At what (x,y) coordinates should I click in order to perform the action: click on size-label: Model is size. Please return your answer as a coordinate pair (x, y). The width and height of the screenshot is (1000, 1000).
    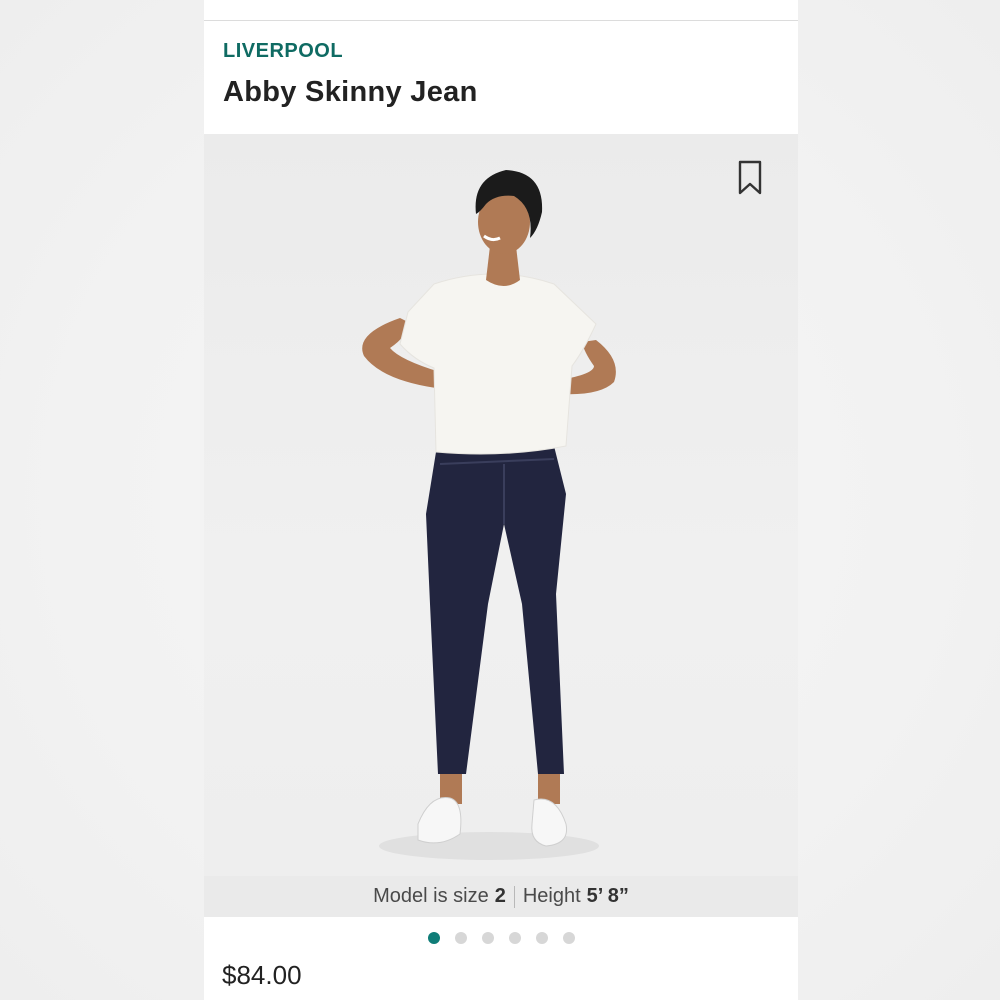
    Looking at the image, I should click on (431, 896).